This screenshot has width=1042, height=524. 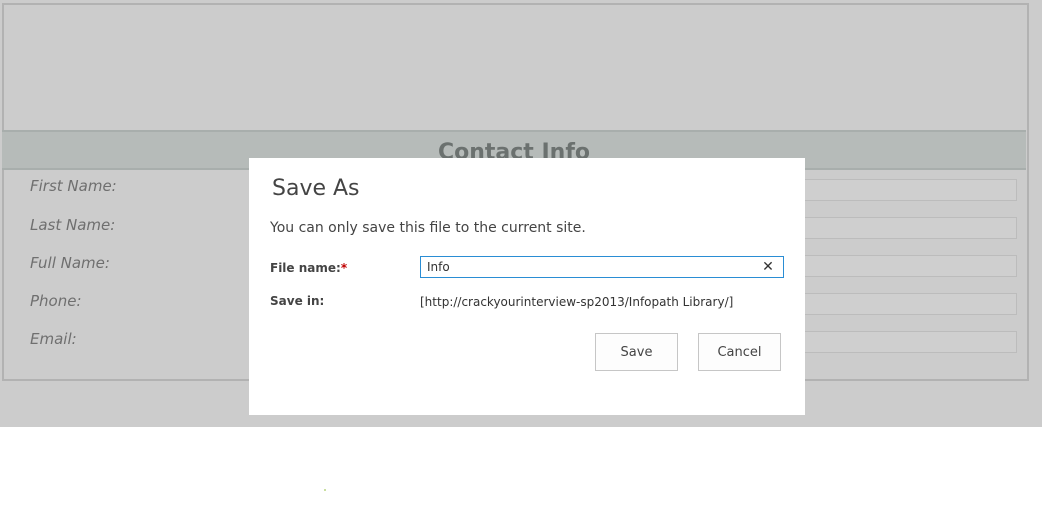 What do you see at coordinates (602, 267) in the screenshot?
I see `file-name-input` at bounding box center [602, 267].